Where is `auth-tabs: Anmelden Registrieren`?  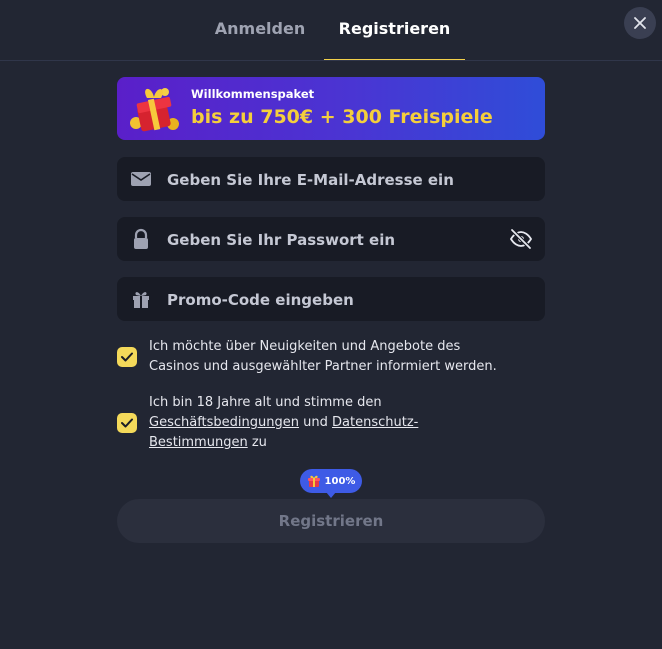
auth-tabs: Anmelden Registrieren is located at coordinates (331, 30).